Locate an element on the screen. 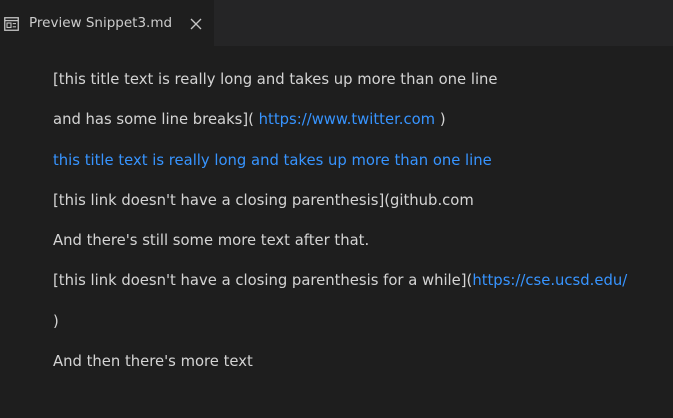 The height and width of the screenshot is (418, 673). tab-label: Preview Snippet3.md is located at coordinates (101, 23).